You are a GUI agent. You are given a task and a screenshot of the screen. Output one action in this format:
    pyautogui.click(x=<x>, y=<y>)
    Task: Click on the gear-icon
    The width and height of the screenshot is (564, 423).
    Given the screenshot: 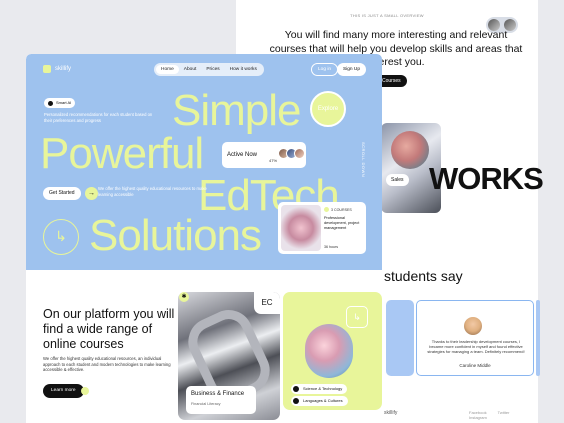 What is the action you would take?
    pyautogui.click(x=326, y=209)
    